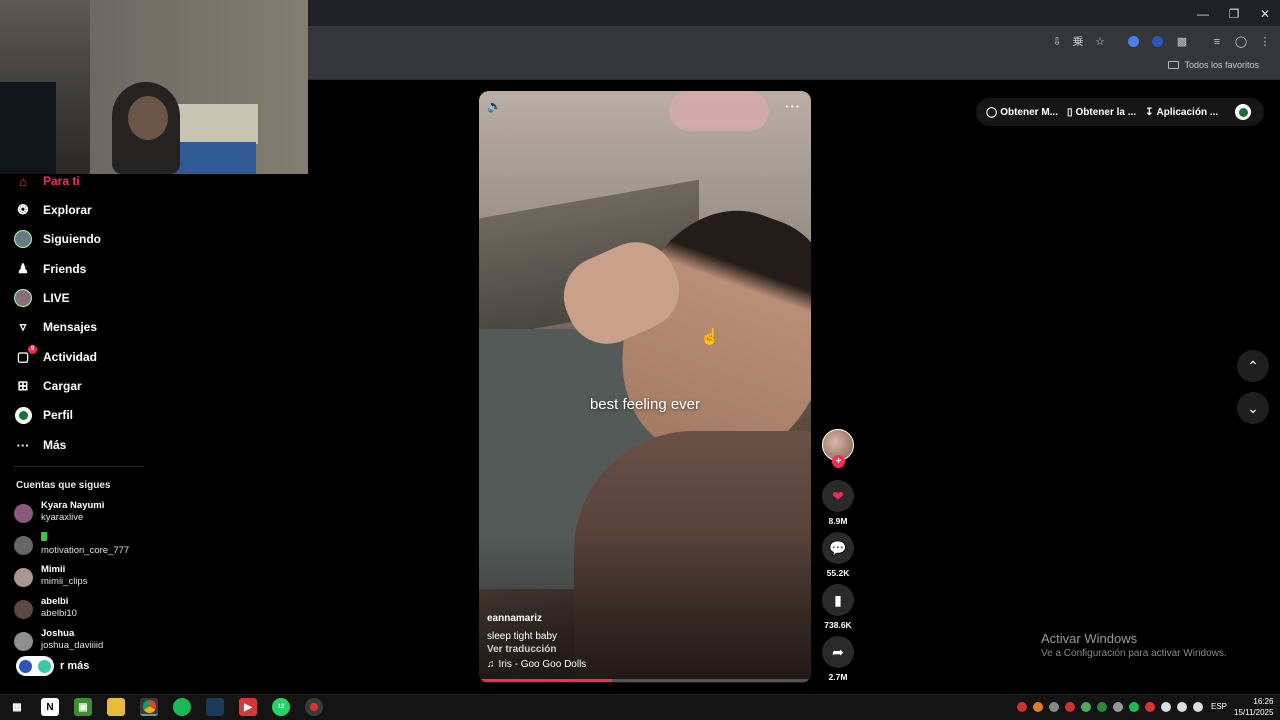 Image resolution: width=1280 pixels, height=720 pixels. What do you see at coordinates (248, 707) in the screenshot?
I see `recorder-icon: ▶` at bounding box center [248, 707].